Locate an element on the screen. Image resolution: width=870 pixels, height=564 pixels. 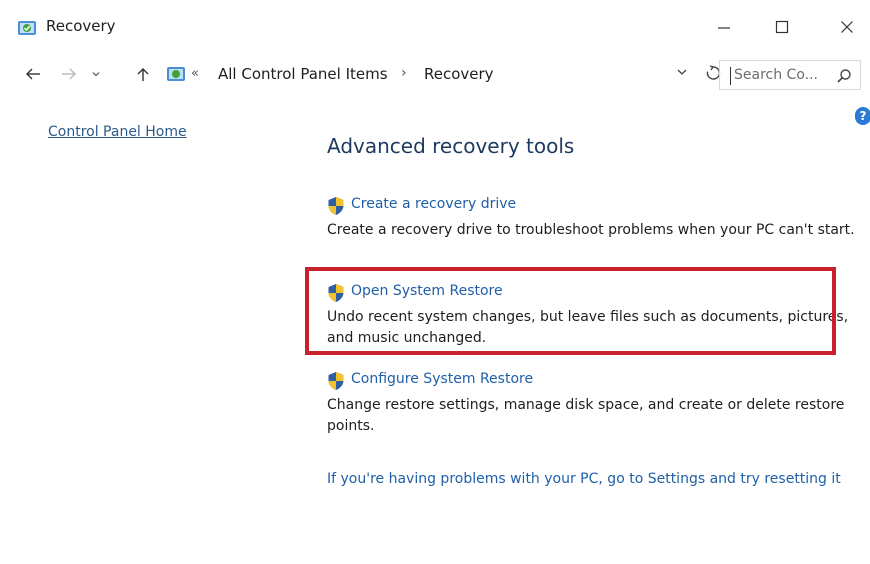
breadcrumb-recovery: Recovery is located at coordinates (459, 74).